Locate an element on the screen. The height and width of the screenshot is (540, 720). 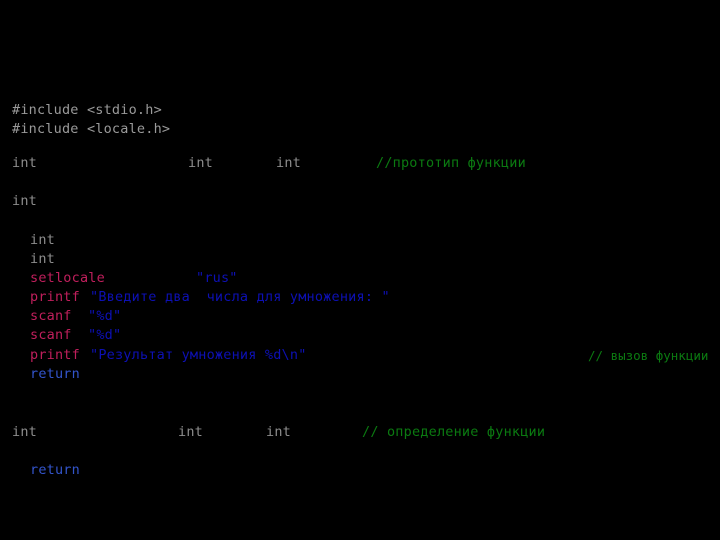
line-definition: int int int // определение функции is located at coordinates (360, 432).